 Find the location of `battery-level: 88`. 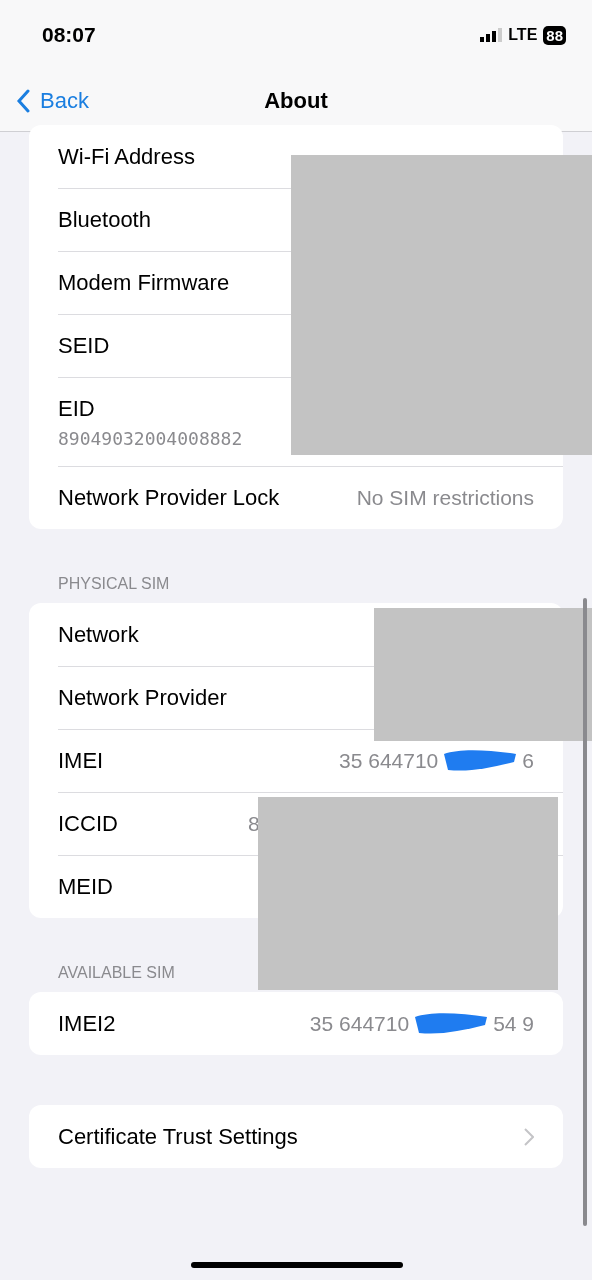

battery-level: 88 is located at coordinates (554, 35).